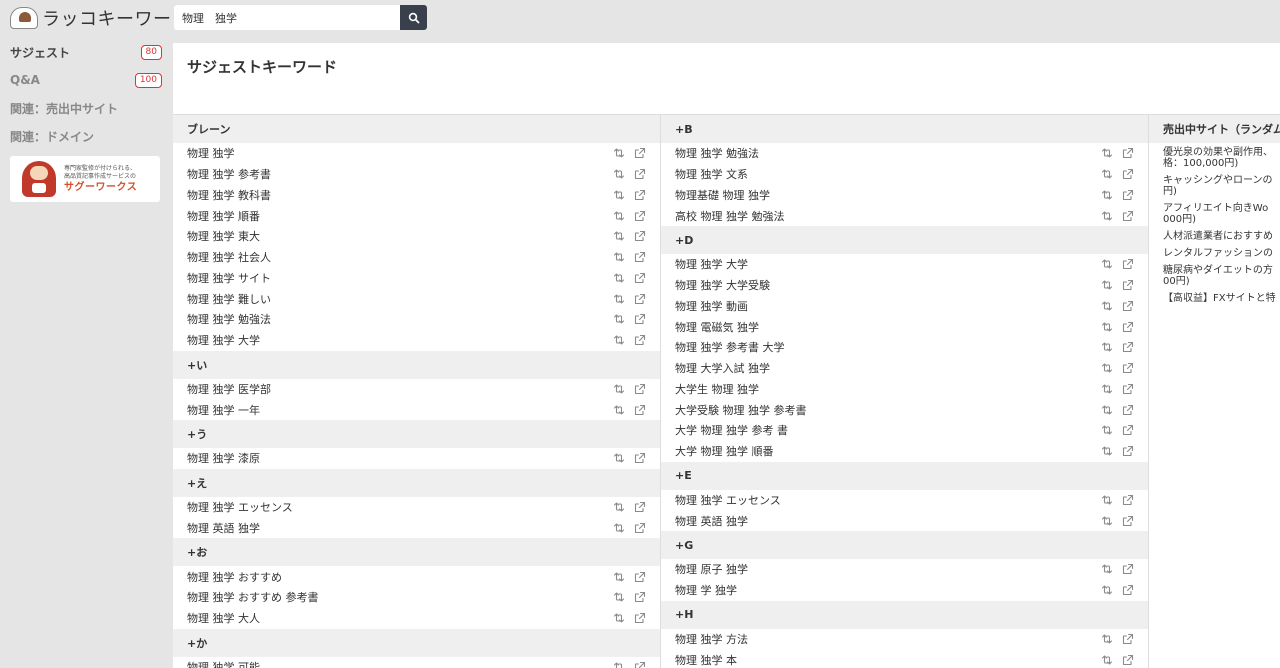 The image size is (1280, 668). Describe the element at coordinates (223, 216) in the screenshot. I see `keyword-text: 物理 独学 順番` at that location.